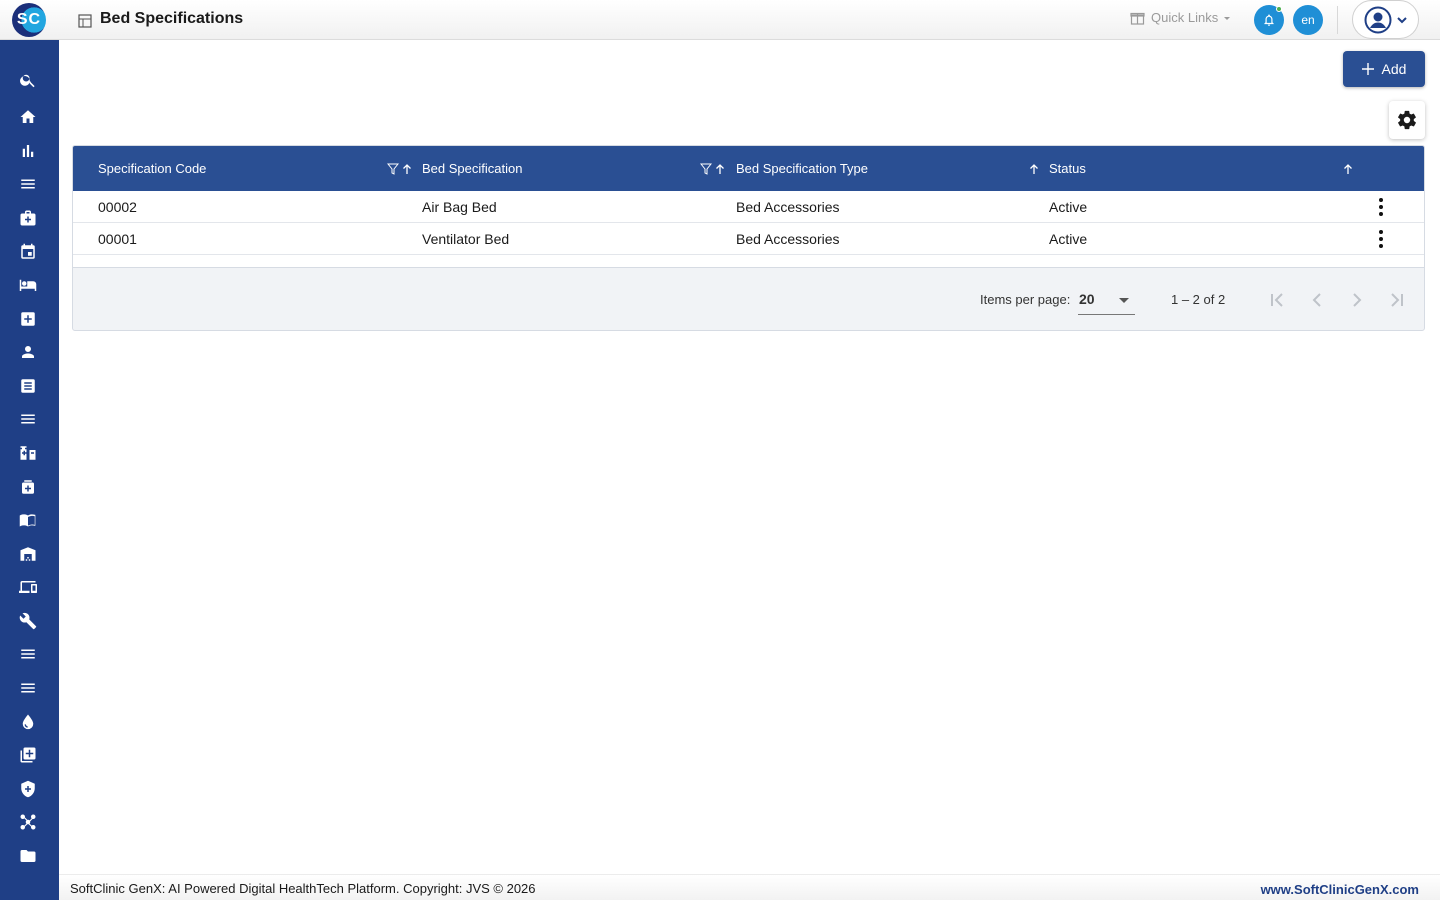 This screenshot has width=1440, height=900. What do you see at coordinates (466, 239) in the screenshot?
I see `cell-bed-specification: Ventilator Bed` at bounding box center [466, 239].